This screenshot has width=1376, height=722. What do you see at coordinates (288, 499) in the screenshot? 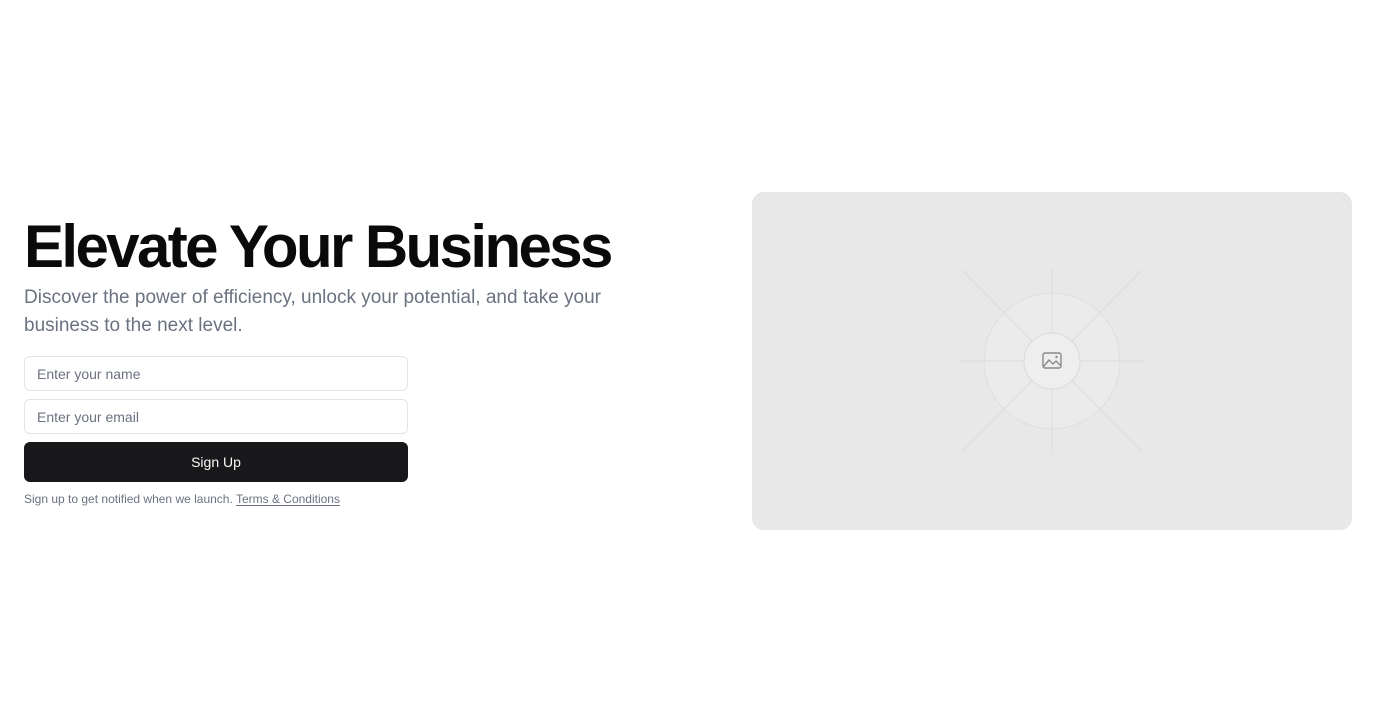
I see `terms-link: Terms & Conditions` at bounding box center [288, 499].